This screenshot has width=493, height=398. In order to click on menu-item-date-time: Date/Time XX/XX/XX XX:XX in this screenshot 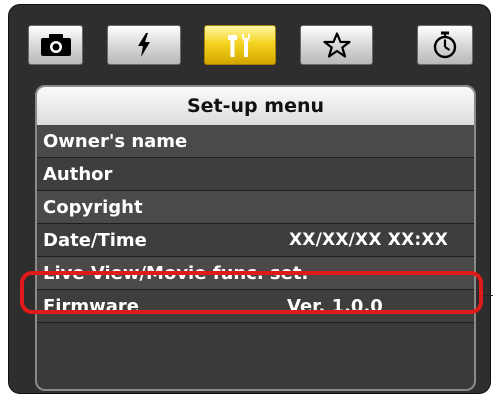, I will do `click(255, 240)`.